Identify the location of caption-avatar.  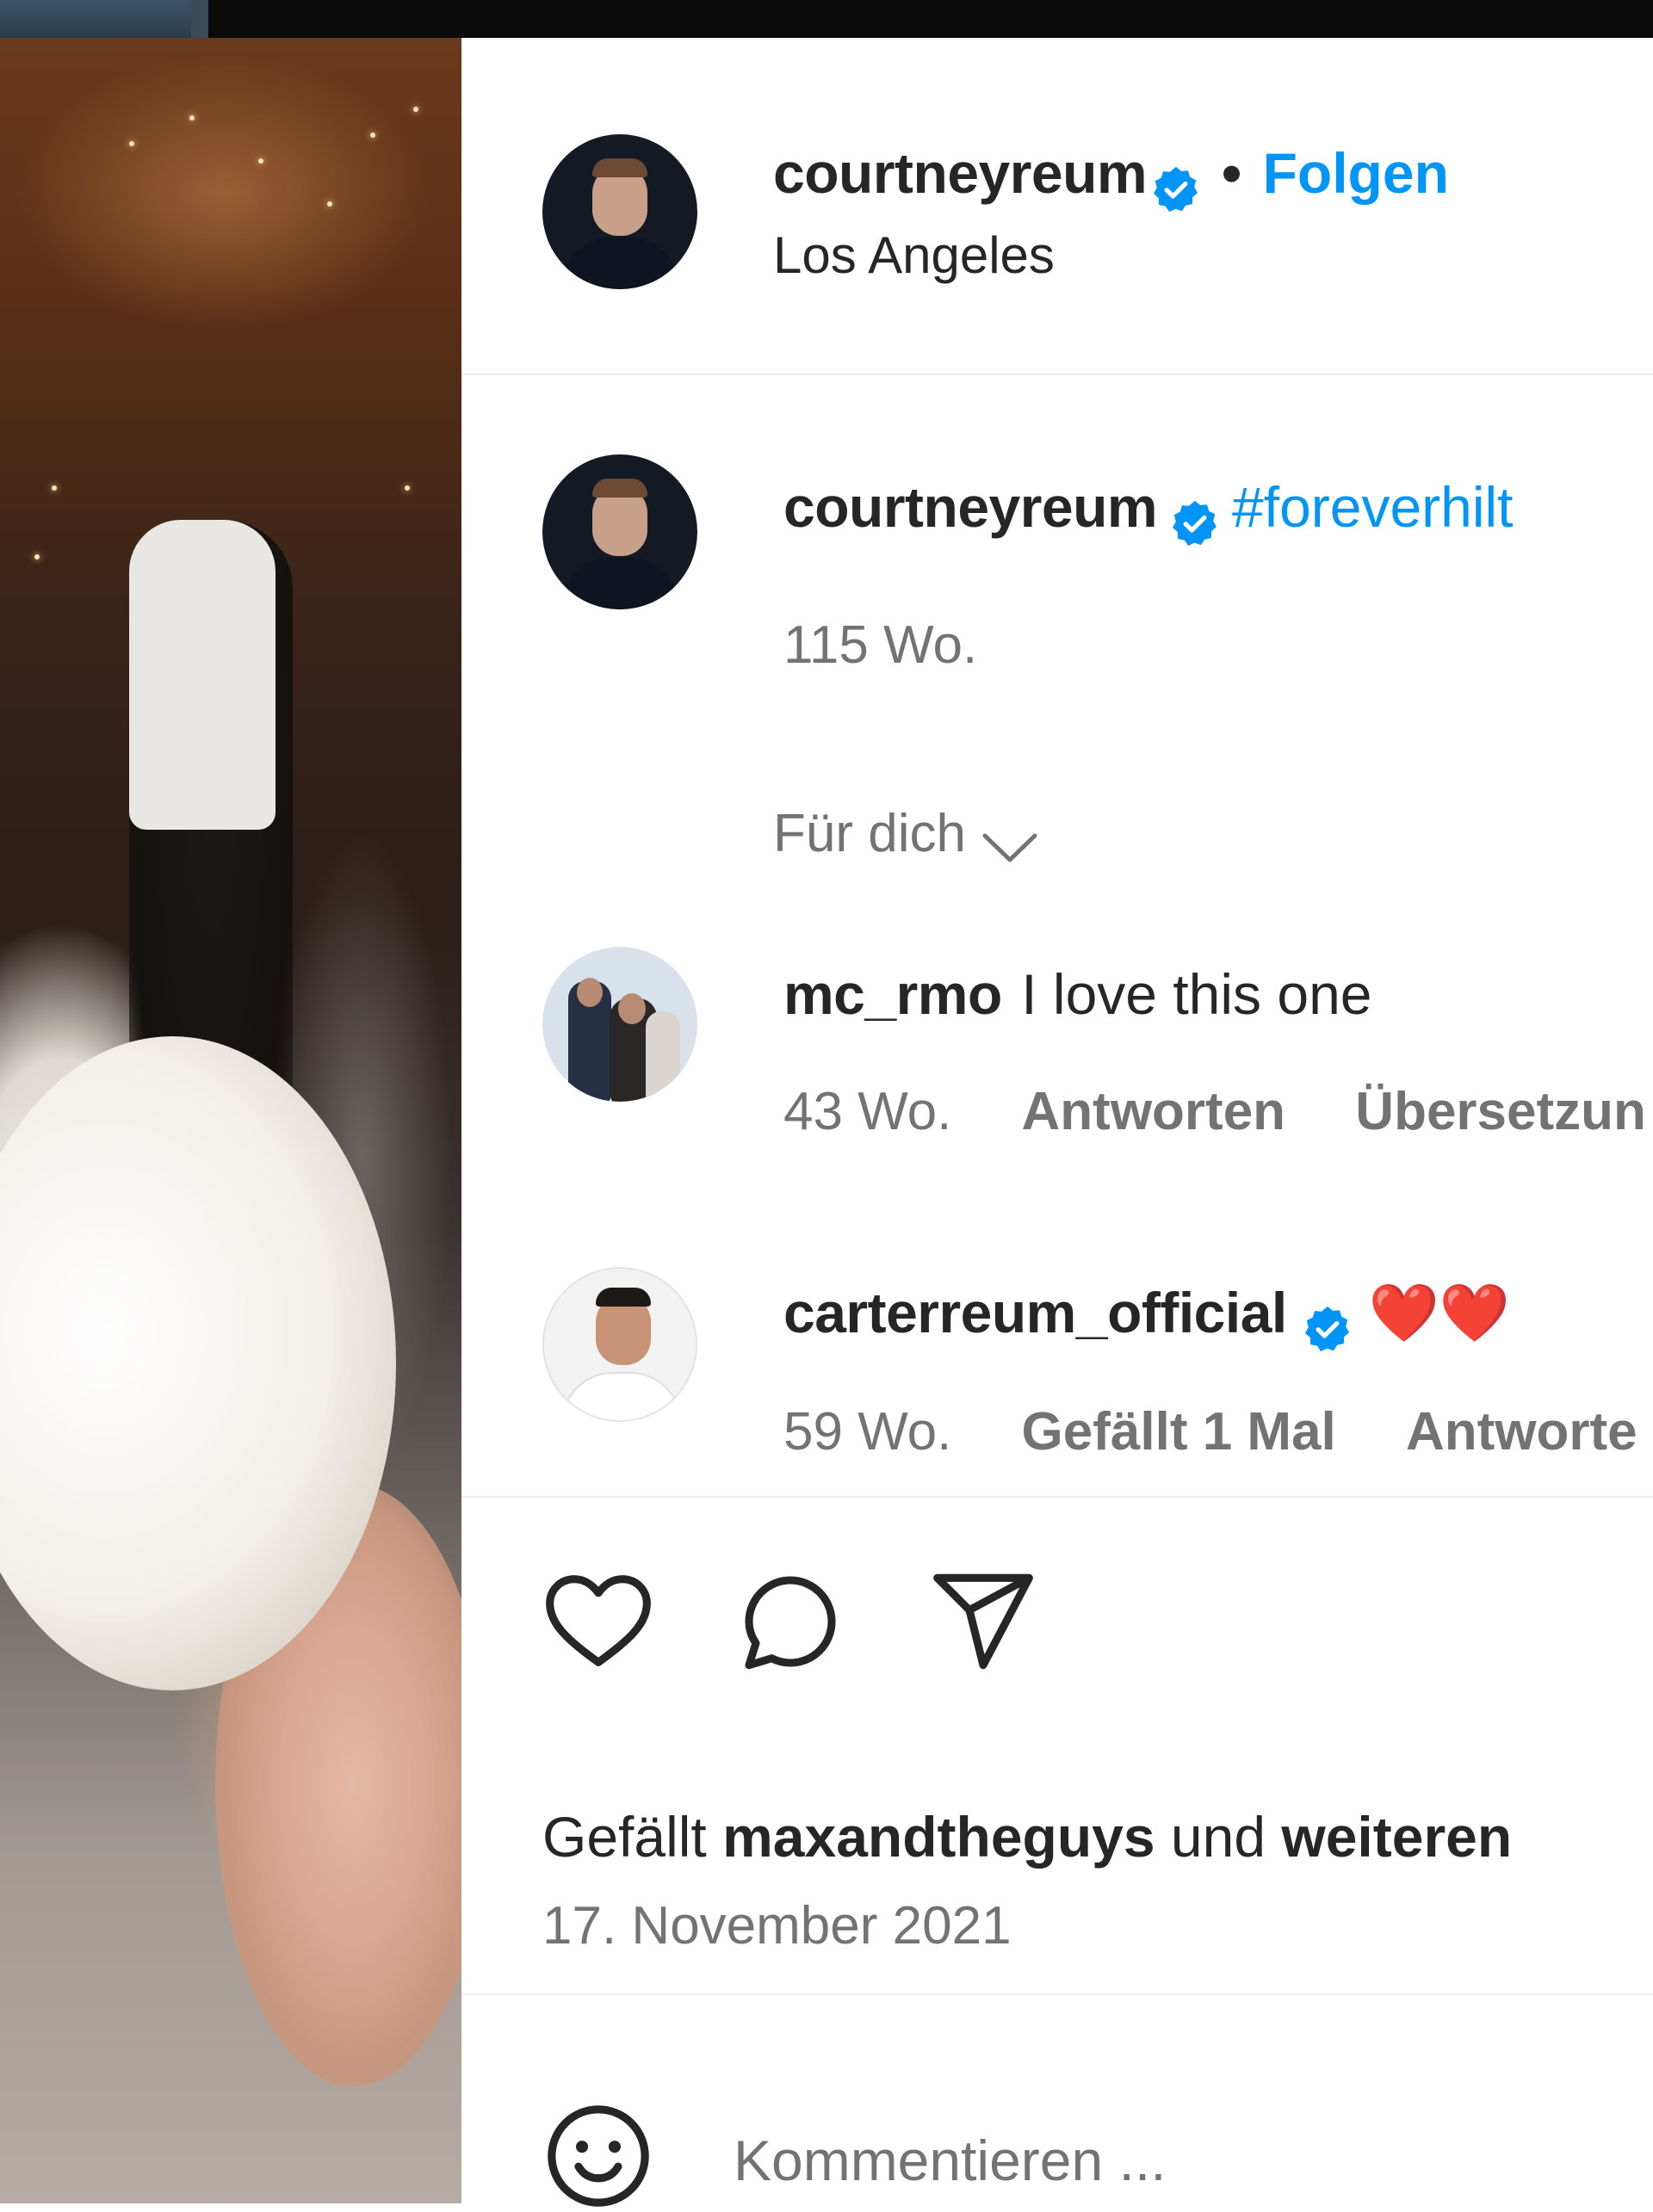
(619, 532).